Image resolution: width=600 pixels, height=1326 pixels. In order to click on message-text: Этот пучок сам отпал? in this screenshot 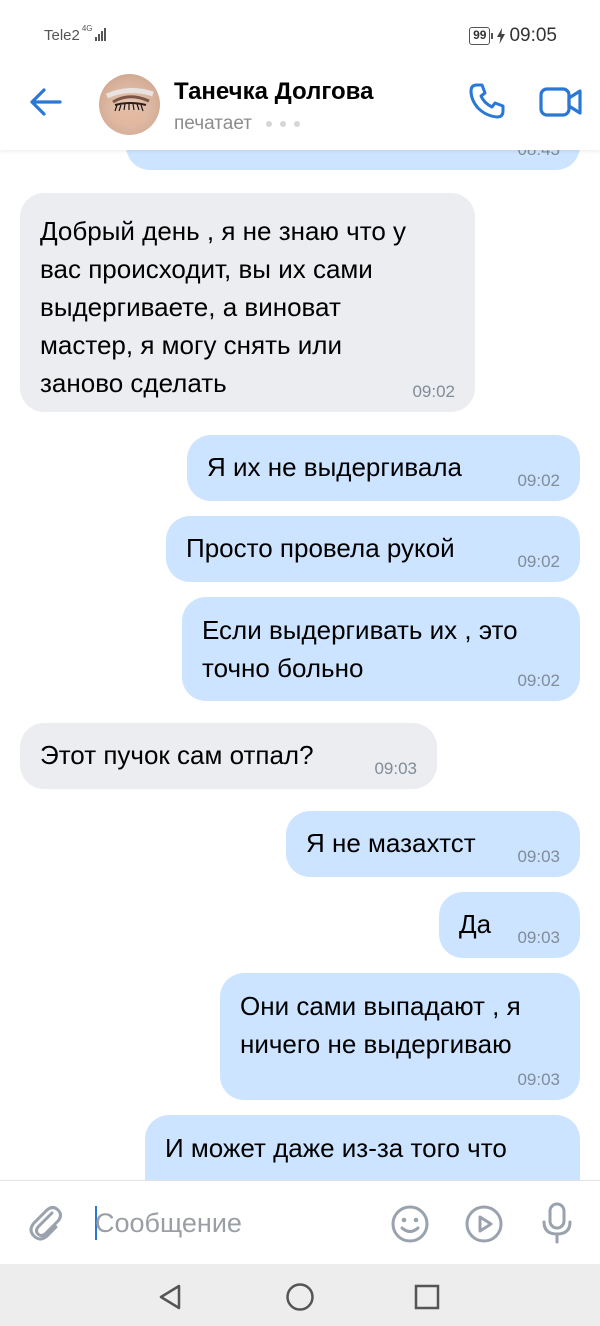, I will do `click(177, 755)`.